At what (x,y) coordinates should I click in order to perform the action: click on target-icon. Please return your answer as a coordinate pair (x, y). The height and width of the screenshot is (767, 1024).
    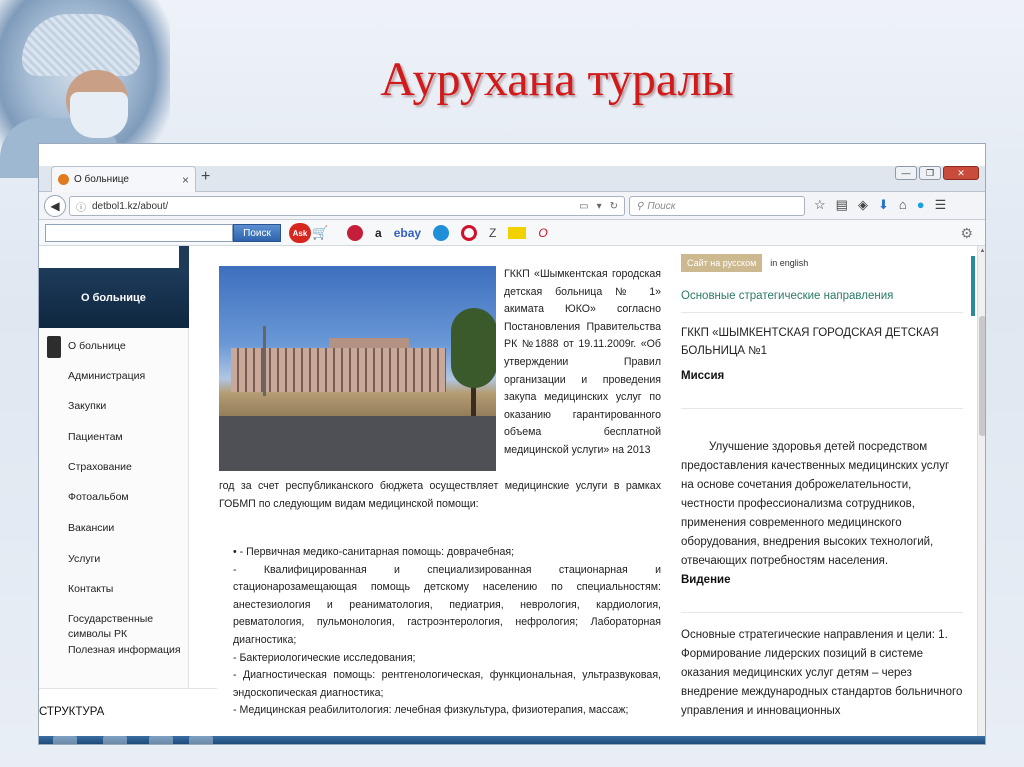
    Looking at the image, I should click on (469, 233).